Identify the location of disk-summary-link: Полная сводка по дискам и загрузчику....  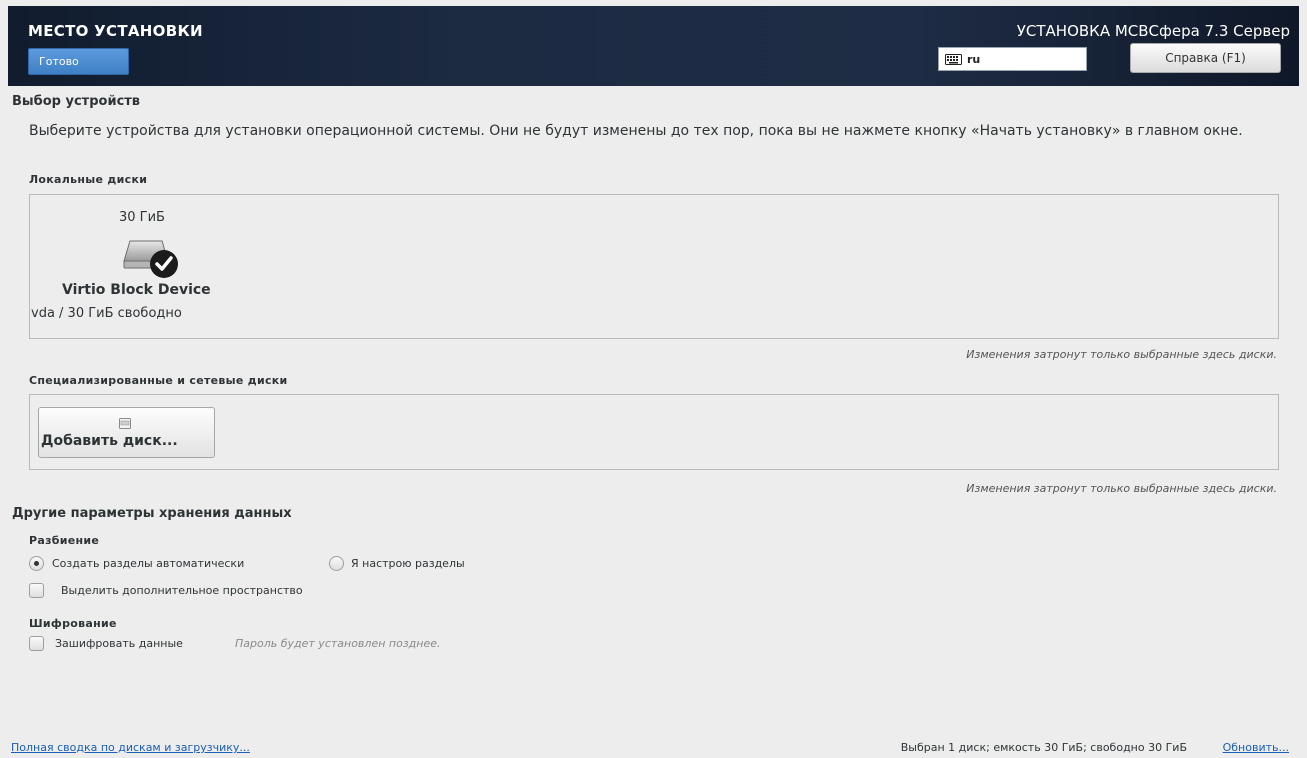
(130, 747).